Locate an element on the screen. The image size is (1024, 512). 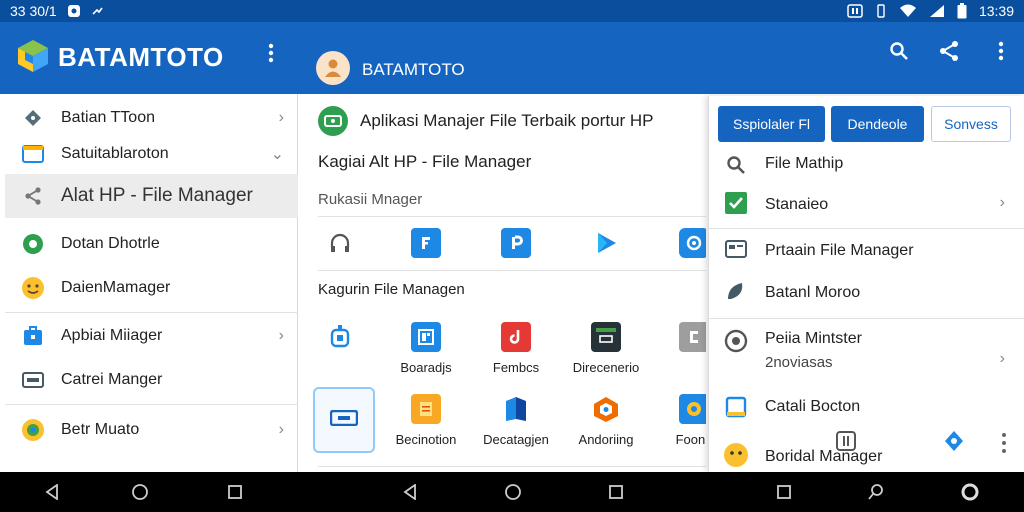
frame-icon is located at coordinates (736, 407).